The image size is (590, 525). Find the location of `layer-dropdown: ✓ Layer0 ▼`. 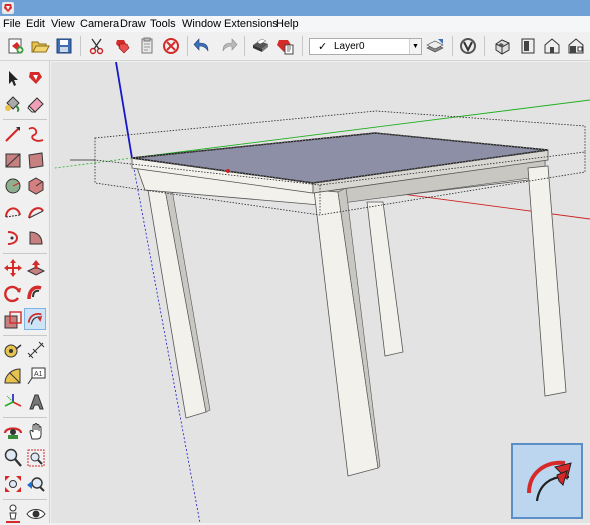

layer-dropdown: ✓ Layer0 ▼ is located at coordinates (365, 46).